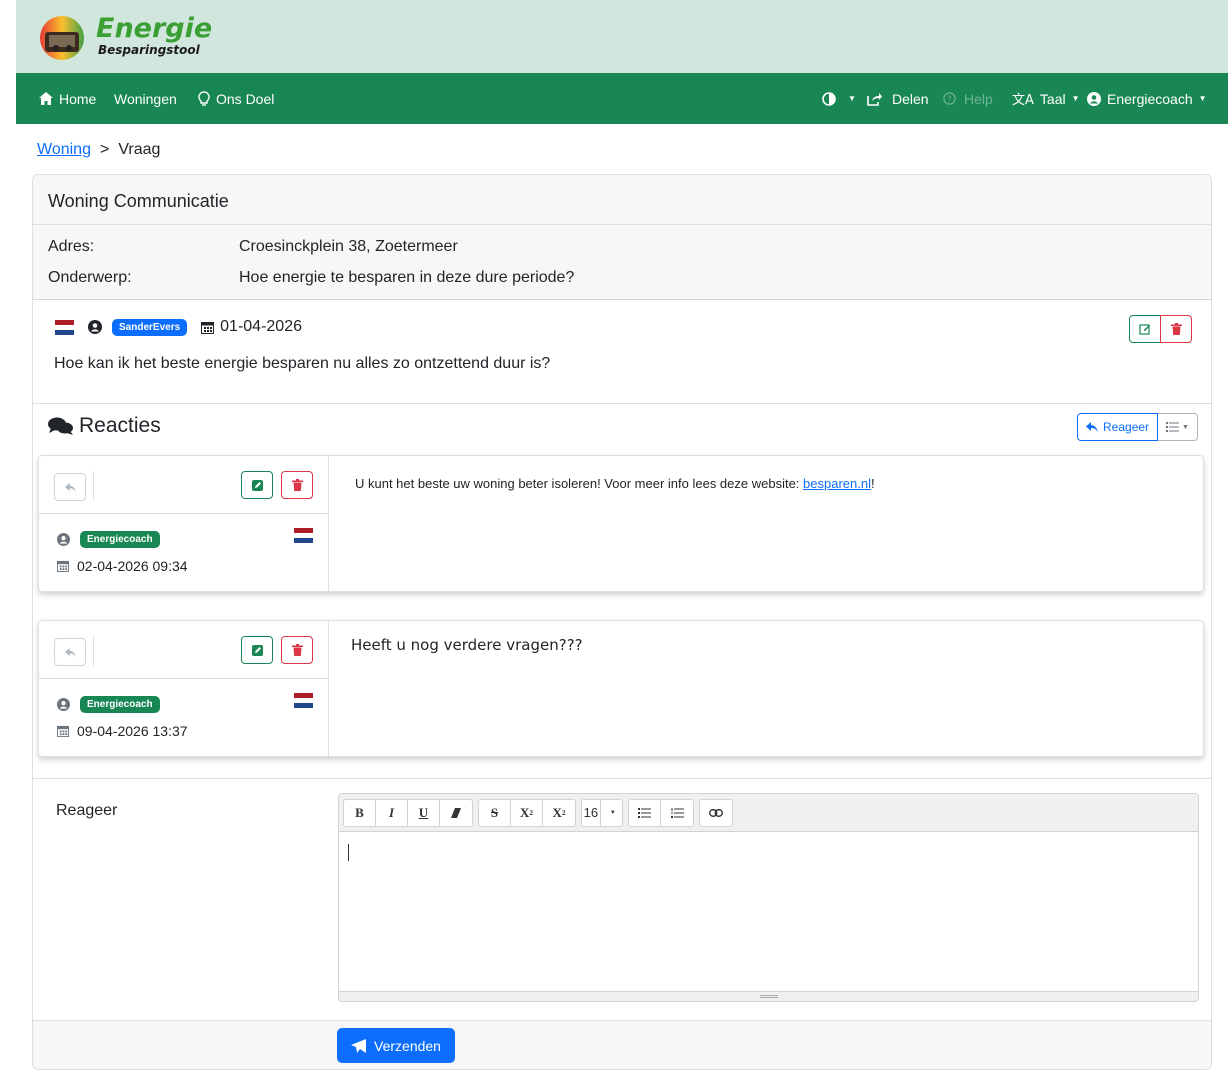  I want to click on ordered-list-button, so click(677, 813).